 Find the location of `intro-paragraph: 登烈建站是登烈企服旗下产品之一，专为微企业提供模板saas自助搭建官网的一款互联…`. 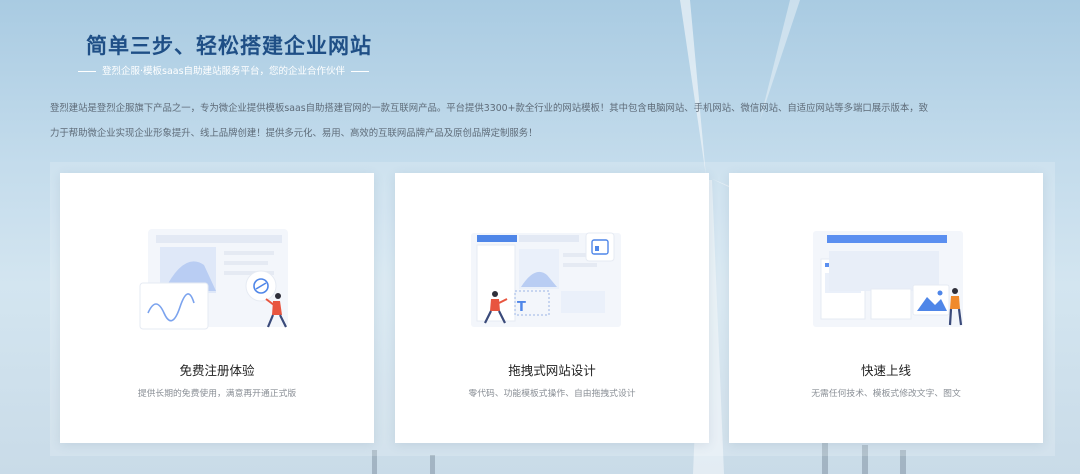

intro-paragraph: 登烈建站是登烈企服旗下产品之一，专为微企业提供模板saas自助搭建官网的一款互联… is located at coordinates (489, 121).